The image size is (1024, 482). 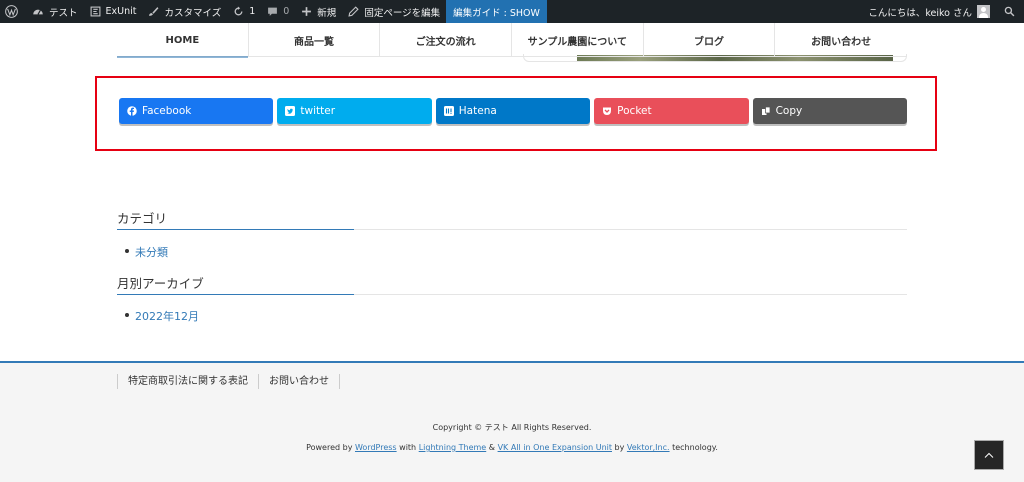 What do you see at coordinates (512, 219) in the screenshot?
I see `categories-widget-title: カテゴリ` at bounding box center [512, 219].